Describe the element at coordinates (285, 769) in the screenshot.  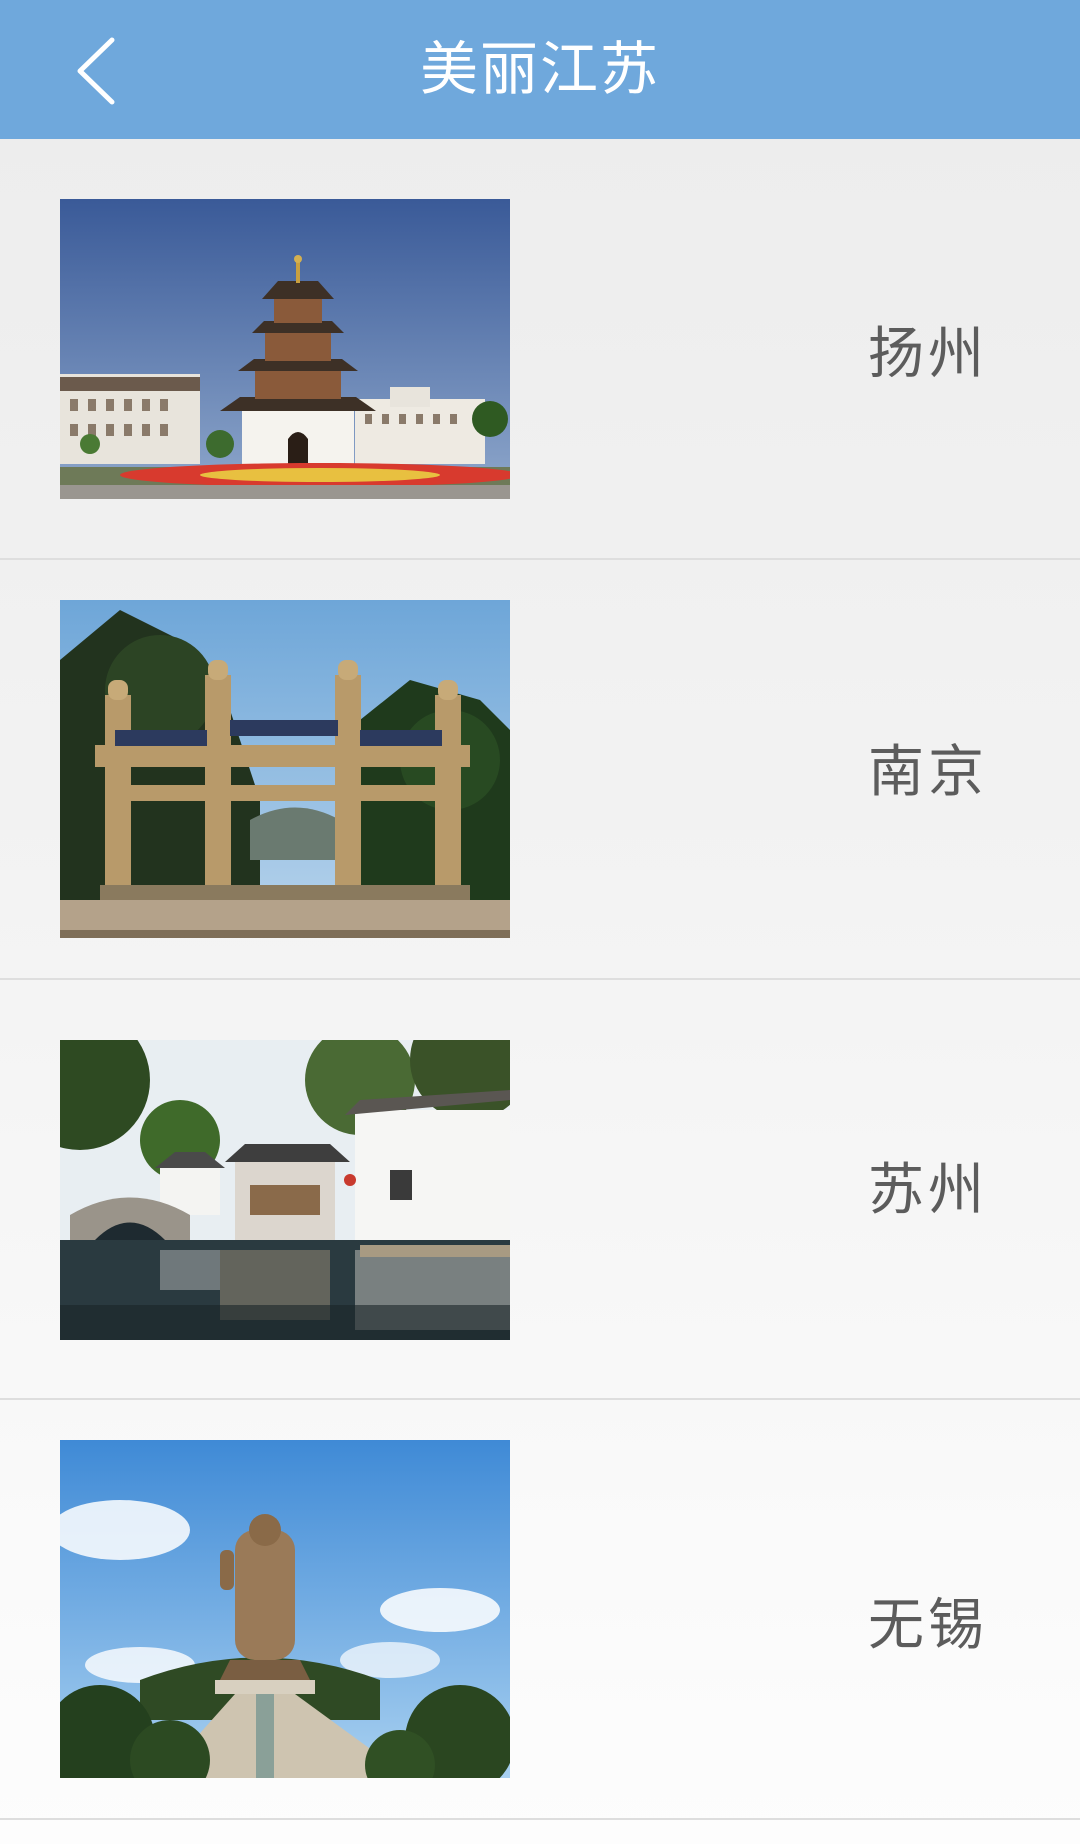
I see `nanjing-memorial-archway-photo` at that location.